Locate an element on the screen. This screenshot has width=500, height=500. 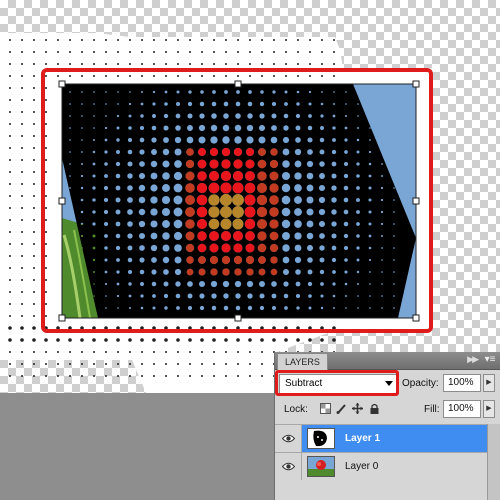
layer-row-layer-1: Layer 1 is located at coordinates (381, 438).